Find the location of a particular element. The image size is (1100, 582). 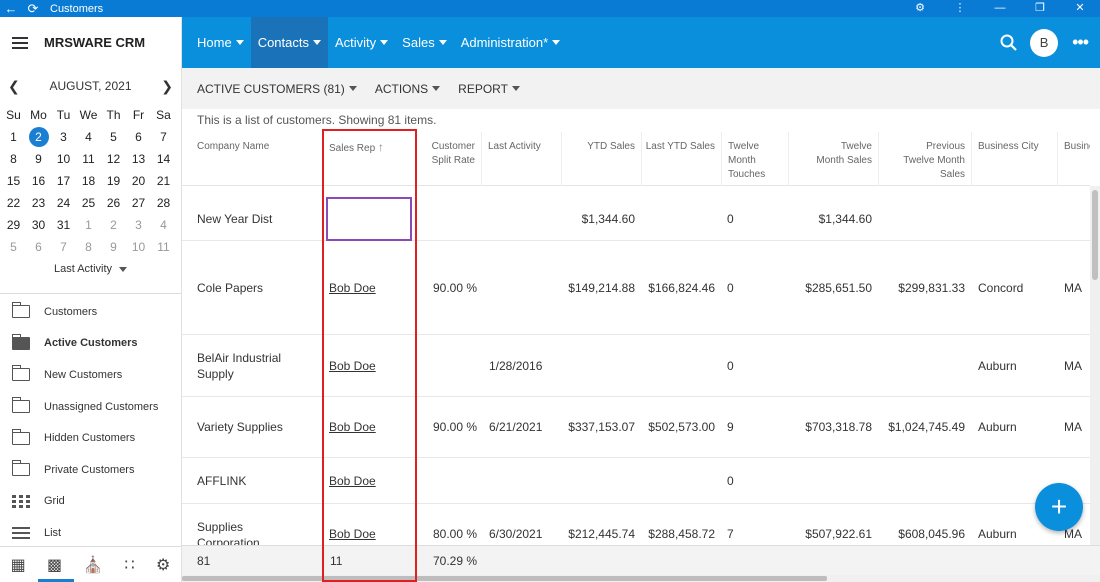

col-sales-rep: Sales Rep ↑ is located at coordinates (368, 159).